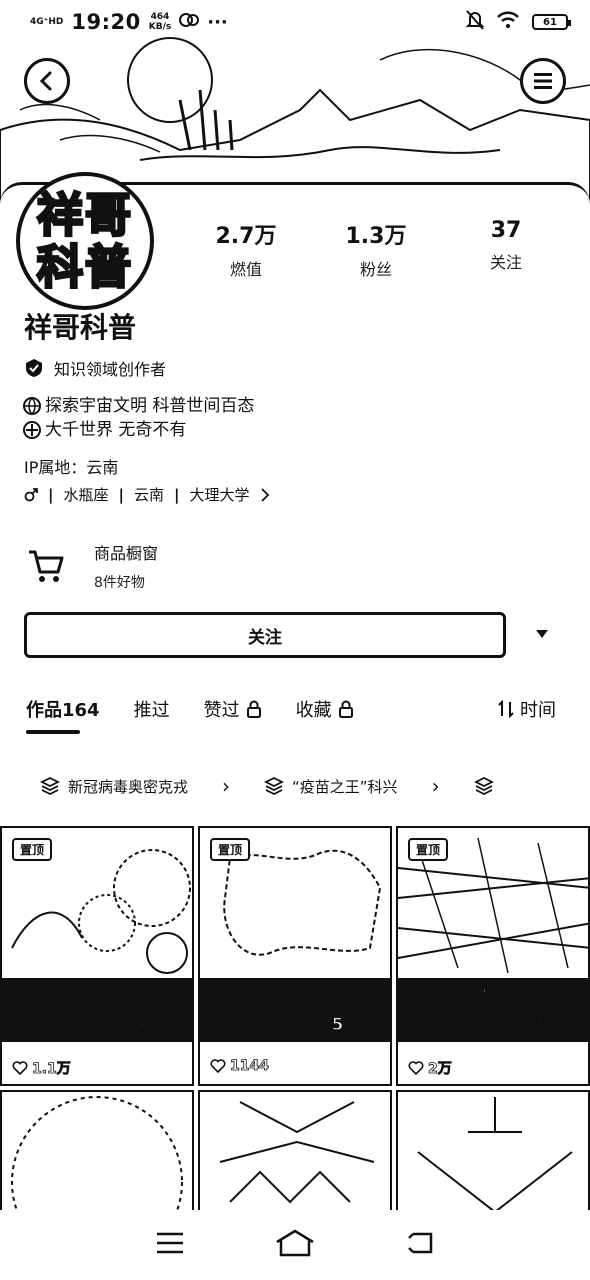  I want to click on profile-bio: 探索宇宙文明 科普世间百态 大千世界 无奇不有, so click(138, 418).